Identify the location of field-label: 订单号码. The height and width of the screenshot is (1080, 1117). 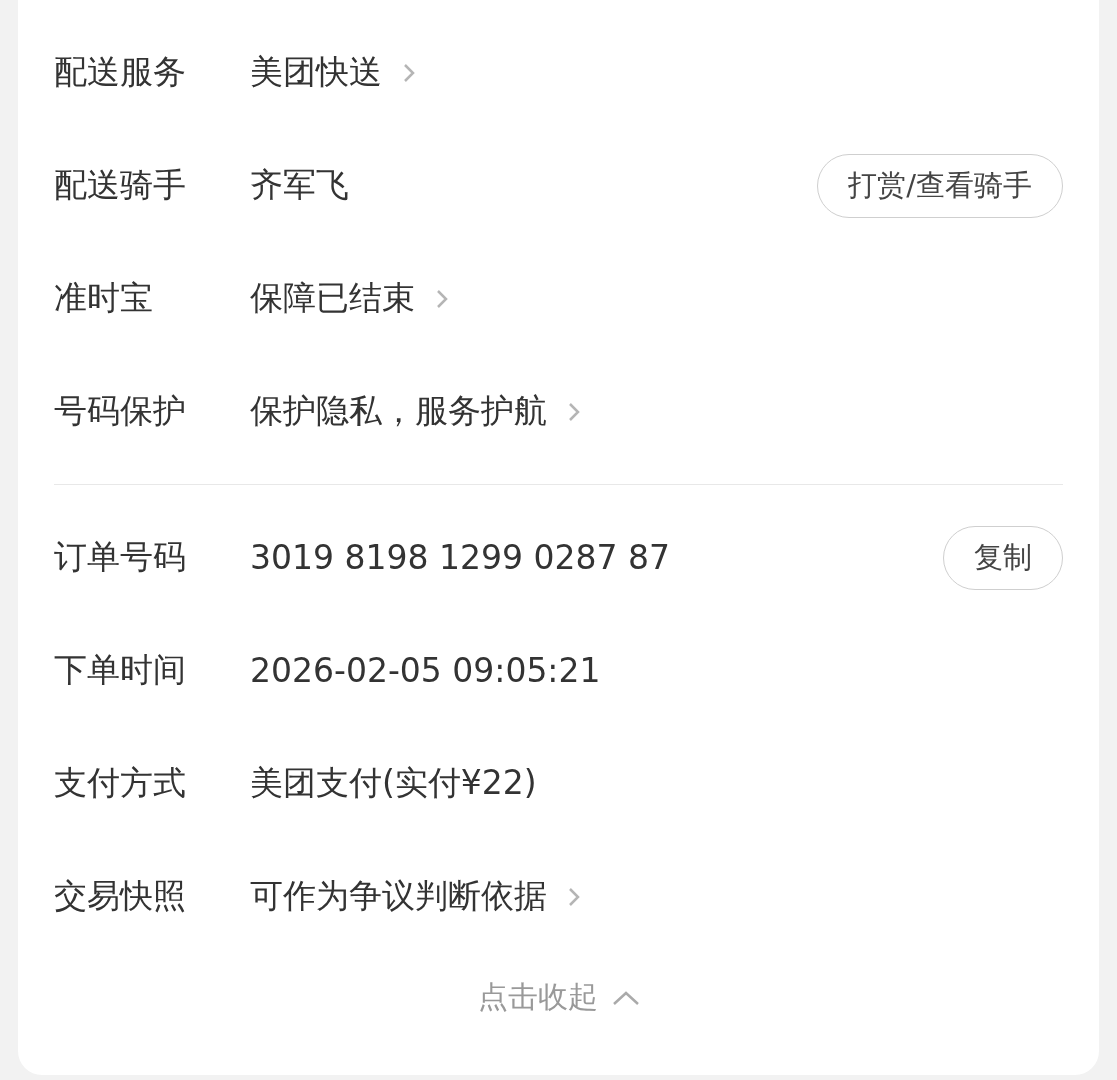
(120, 557).